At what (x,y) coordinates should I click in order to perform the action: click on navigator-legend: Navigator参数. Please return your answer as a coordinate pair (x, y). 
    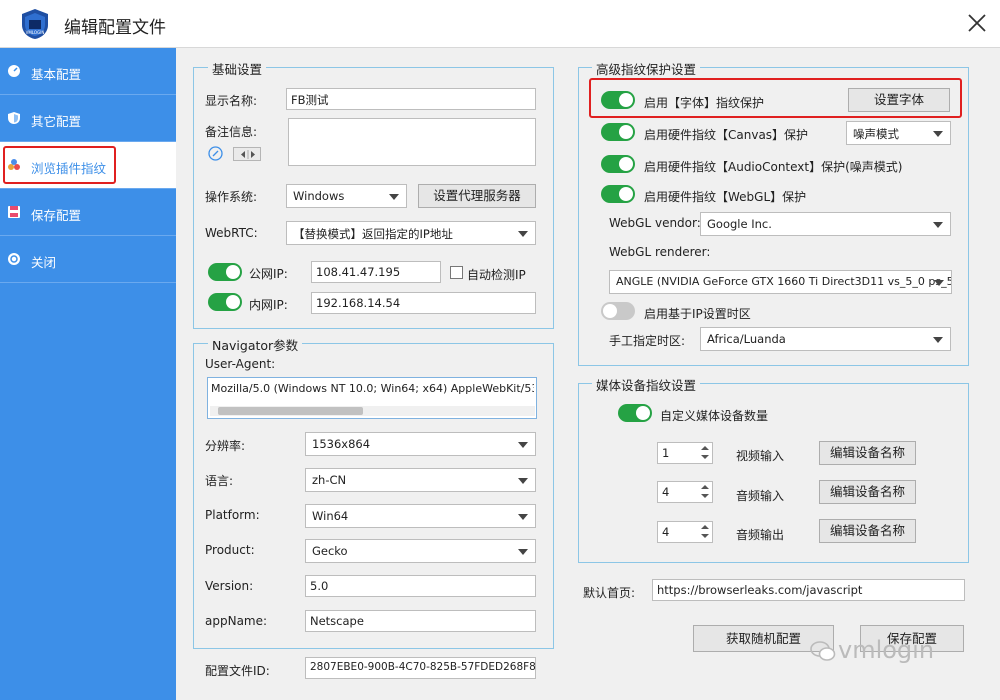
    Looking at the image, I should click on (255, 344).